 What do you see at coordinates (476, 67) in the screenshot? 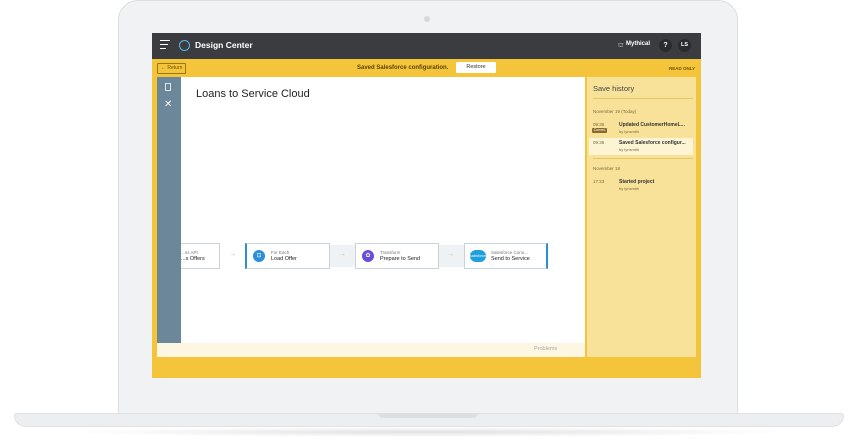
I see `restore-button: Restore` at bounding box center [476, 67].